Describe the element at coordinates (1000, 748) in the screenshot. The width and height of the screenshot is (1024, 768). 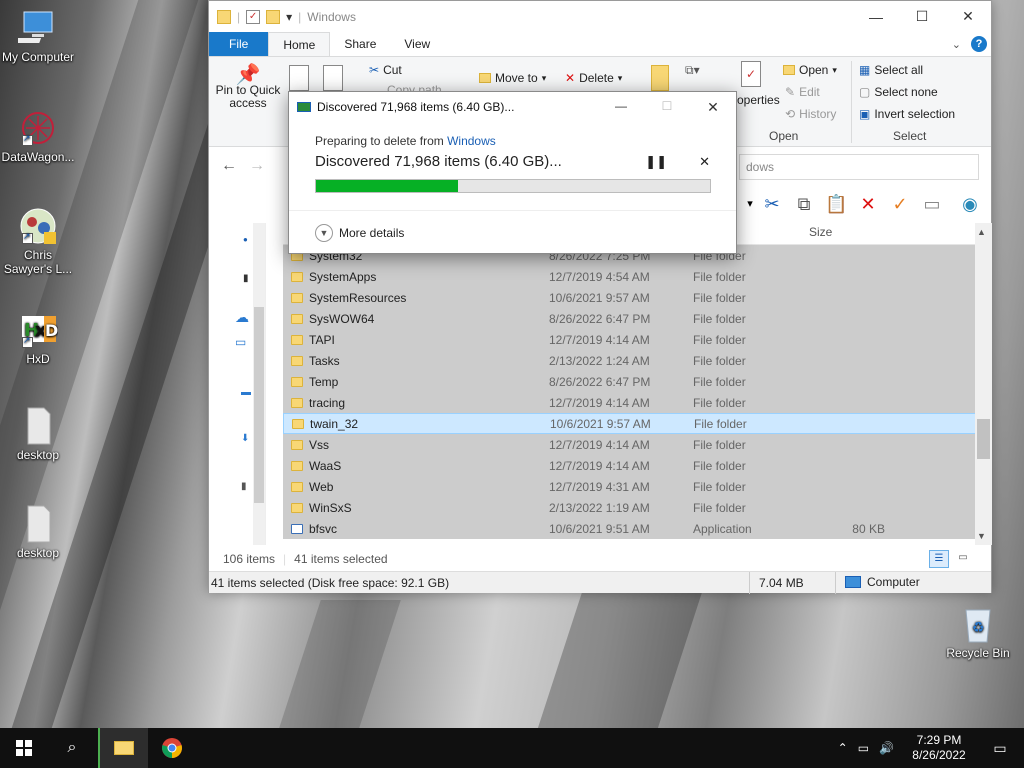
I see `notifications-icon: ▭` at that location.